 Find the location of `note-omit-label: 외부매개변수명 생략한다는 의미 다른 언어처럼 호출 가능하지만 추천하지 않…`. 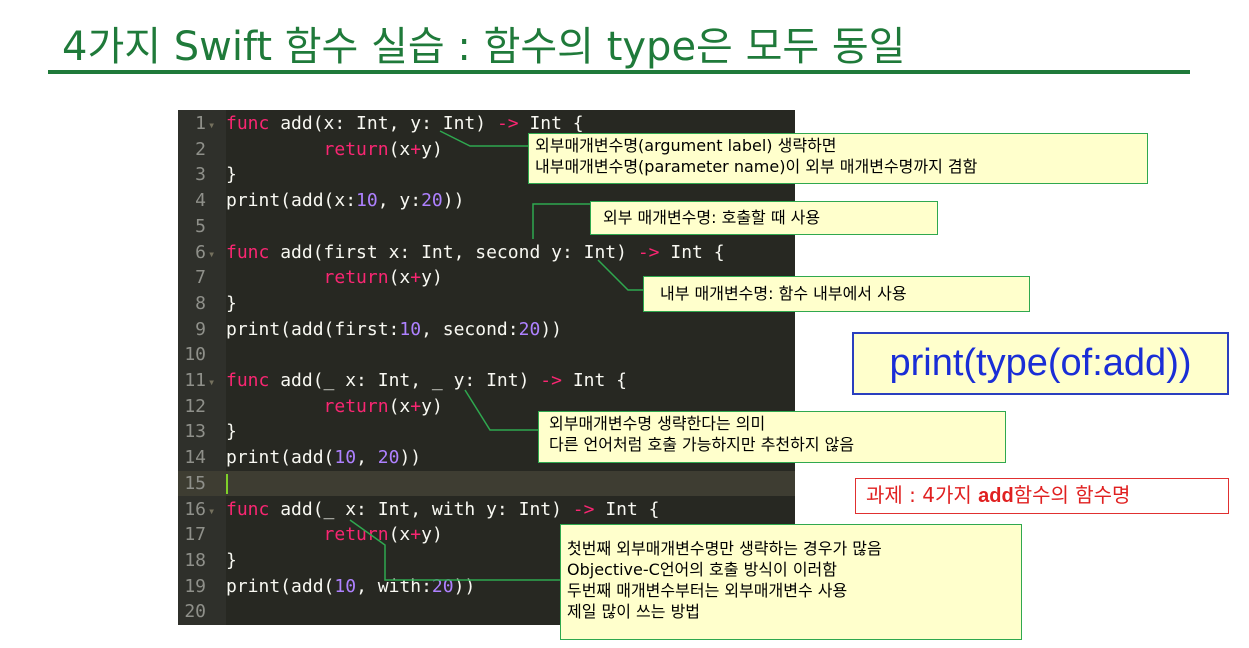

note-omit-label: 외부매개변수명 생략한다는 의미 다른 언어처럼 호출 가능하지만 추천하지 않… is located at coordinates (772, 437).